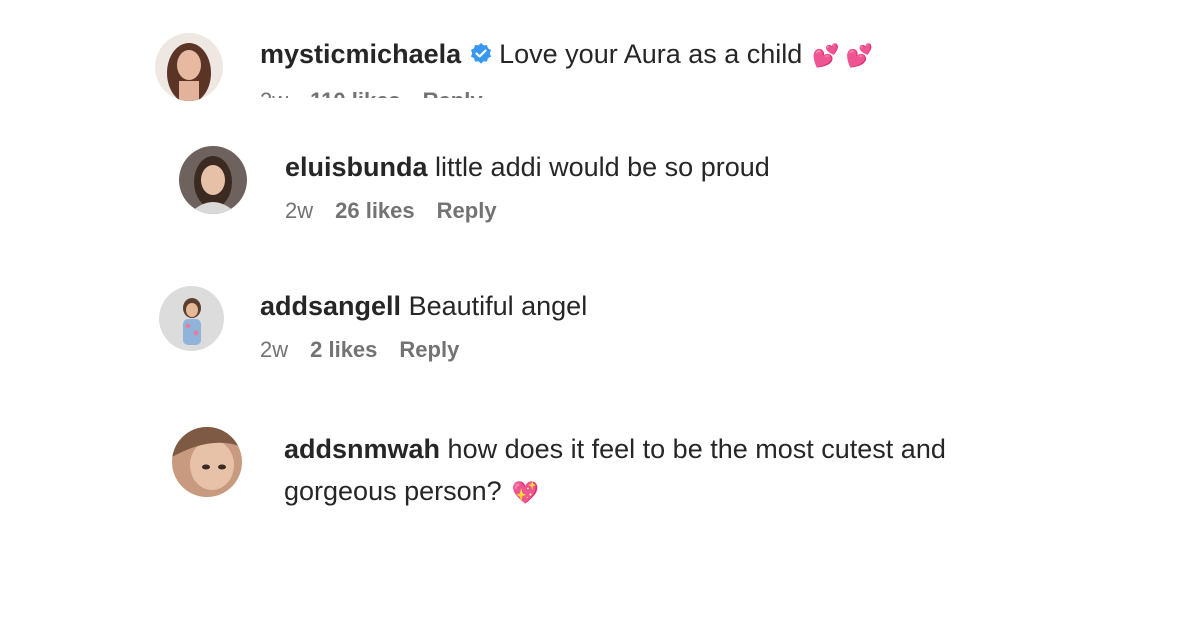 The height and width of the screenshot is (628, 1200). I want to click on sparkling-heart-emoji-icon: 💖, so click(525, 492).